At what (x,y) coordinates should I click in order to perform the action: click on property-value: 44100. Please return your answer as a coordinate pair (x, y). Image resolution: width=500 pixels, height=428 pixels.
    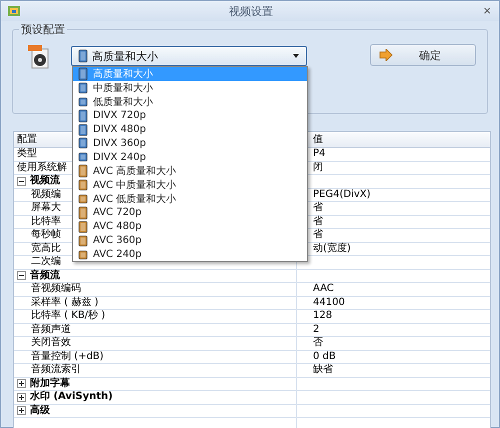
    Looking at the image, I should click on (329, 302).